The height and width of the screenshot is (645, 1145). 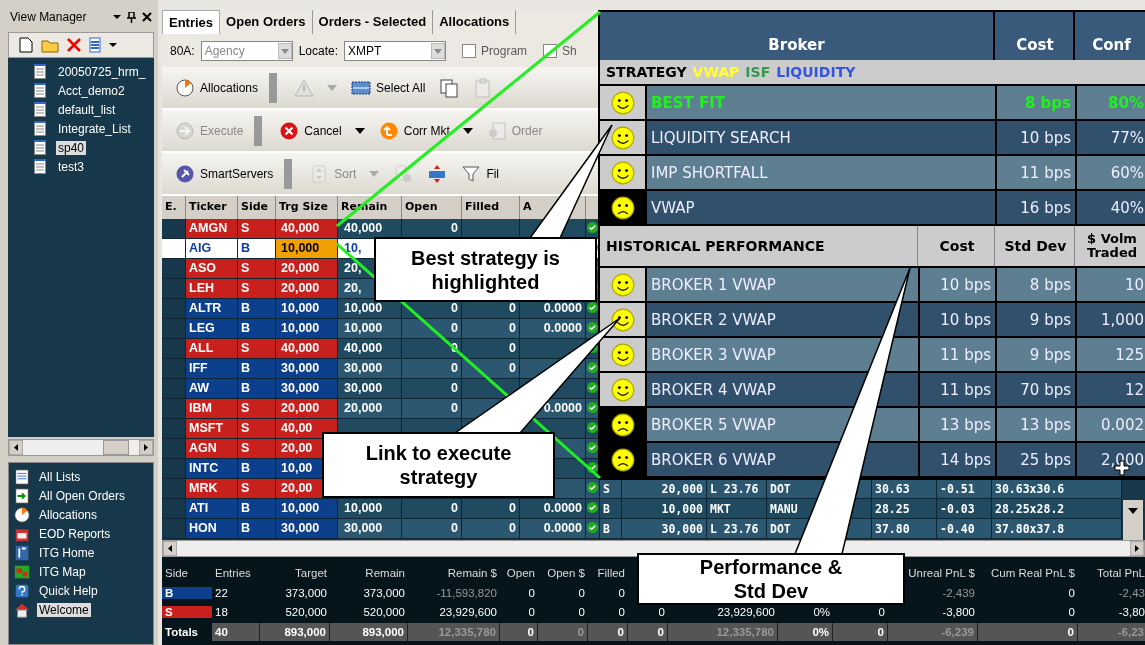 I want to click on navigation-item: All Open Orders, so click(x=82, y=495).